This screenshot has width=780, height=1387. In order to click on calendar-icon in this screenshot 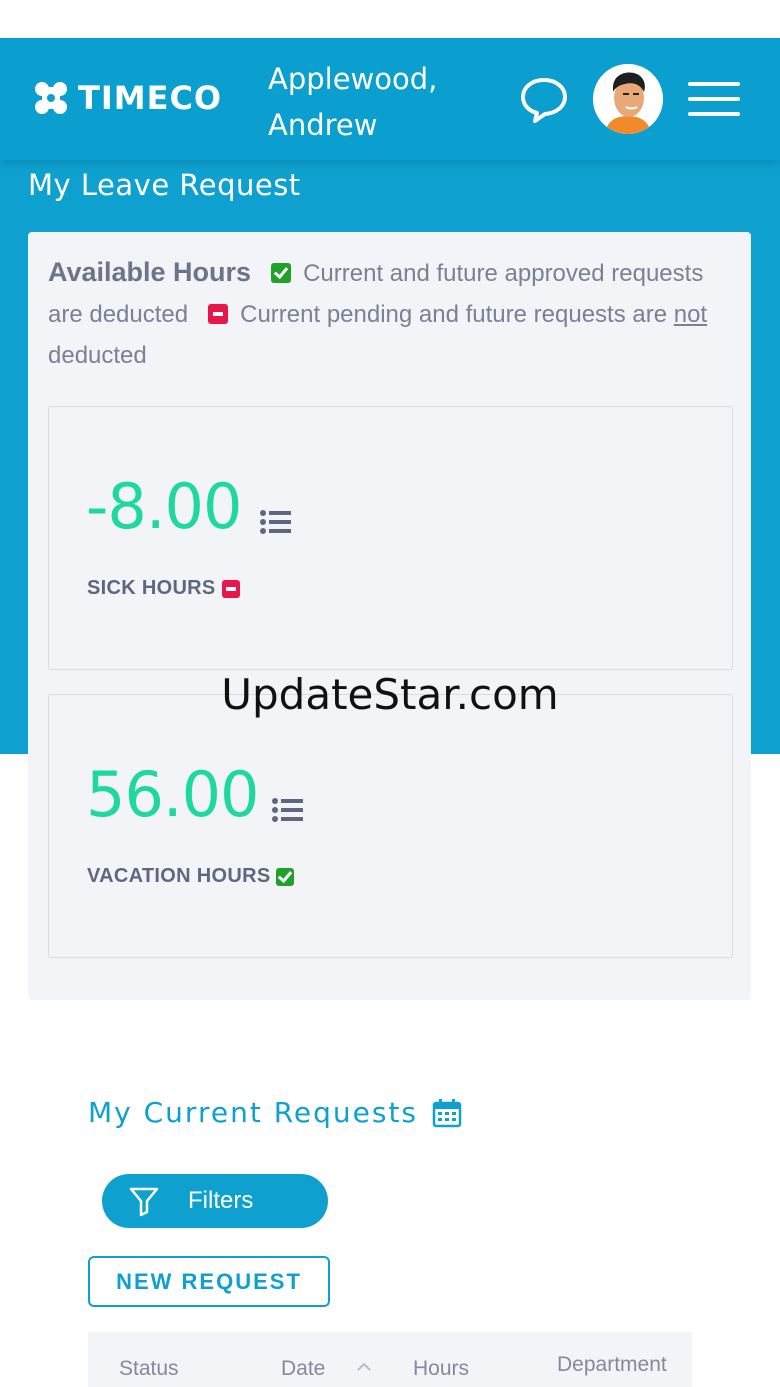, I will do `click(447, 1113)`.